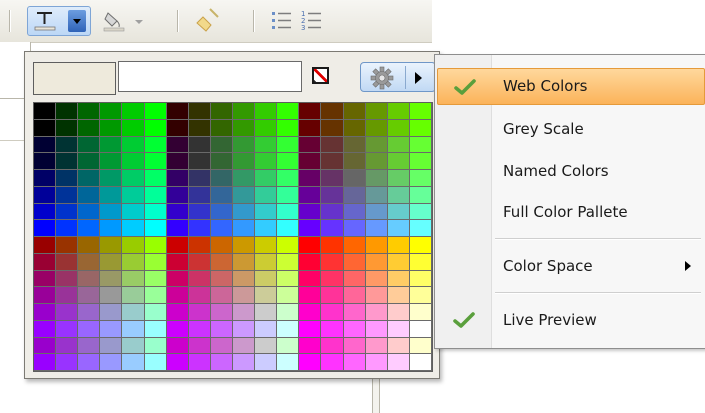 This screenshot has width=705, height=413. I want to click on hex-color-input, so click(210, 76).